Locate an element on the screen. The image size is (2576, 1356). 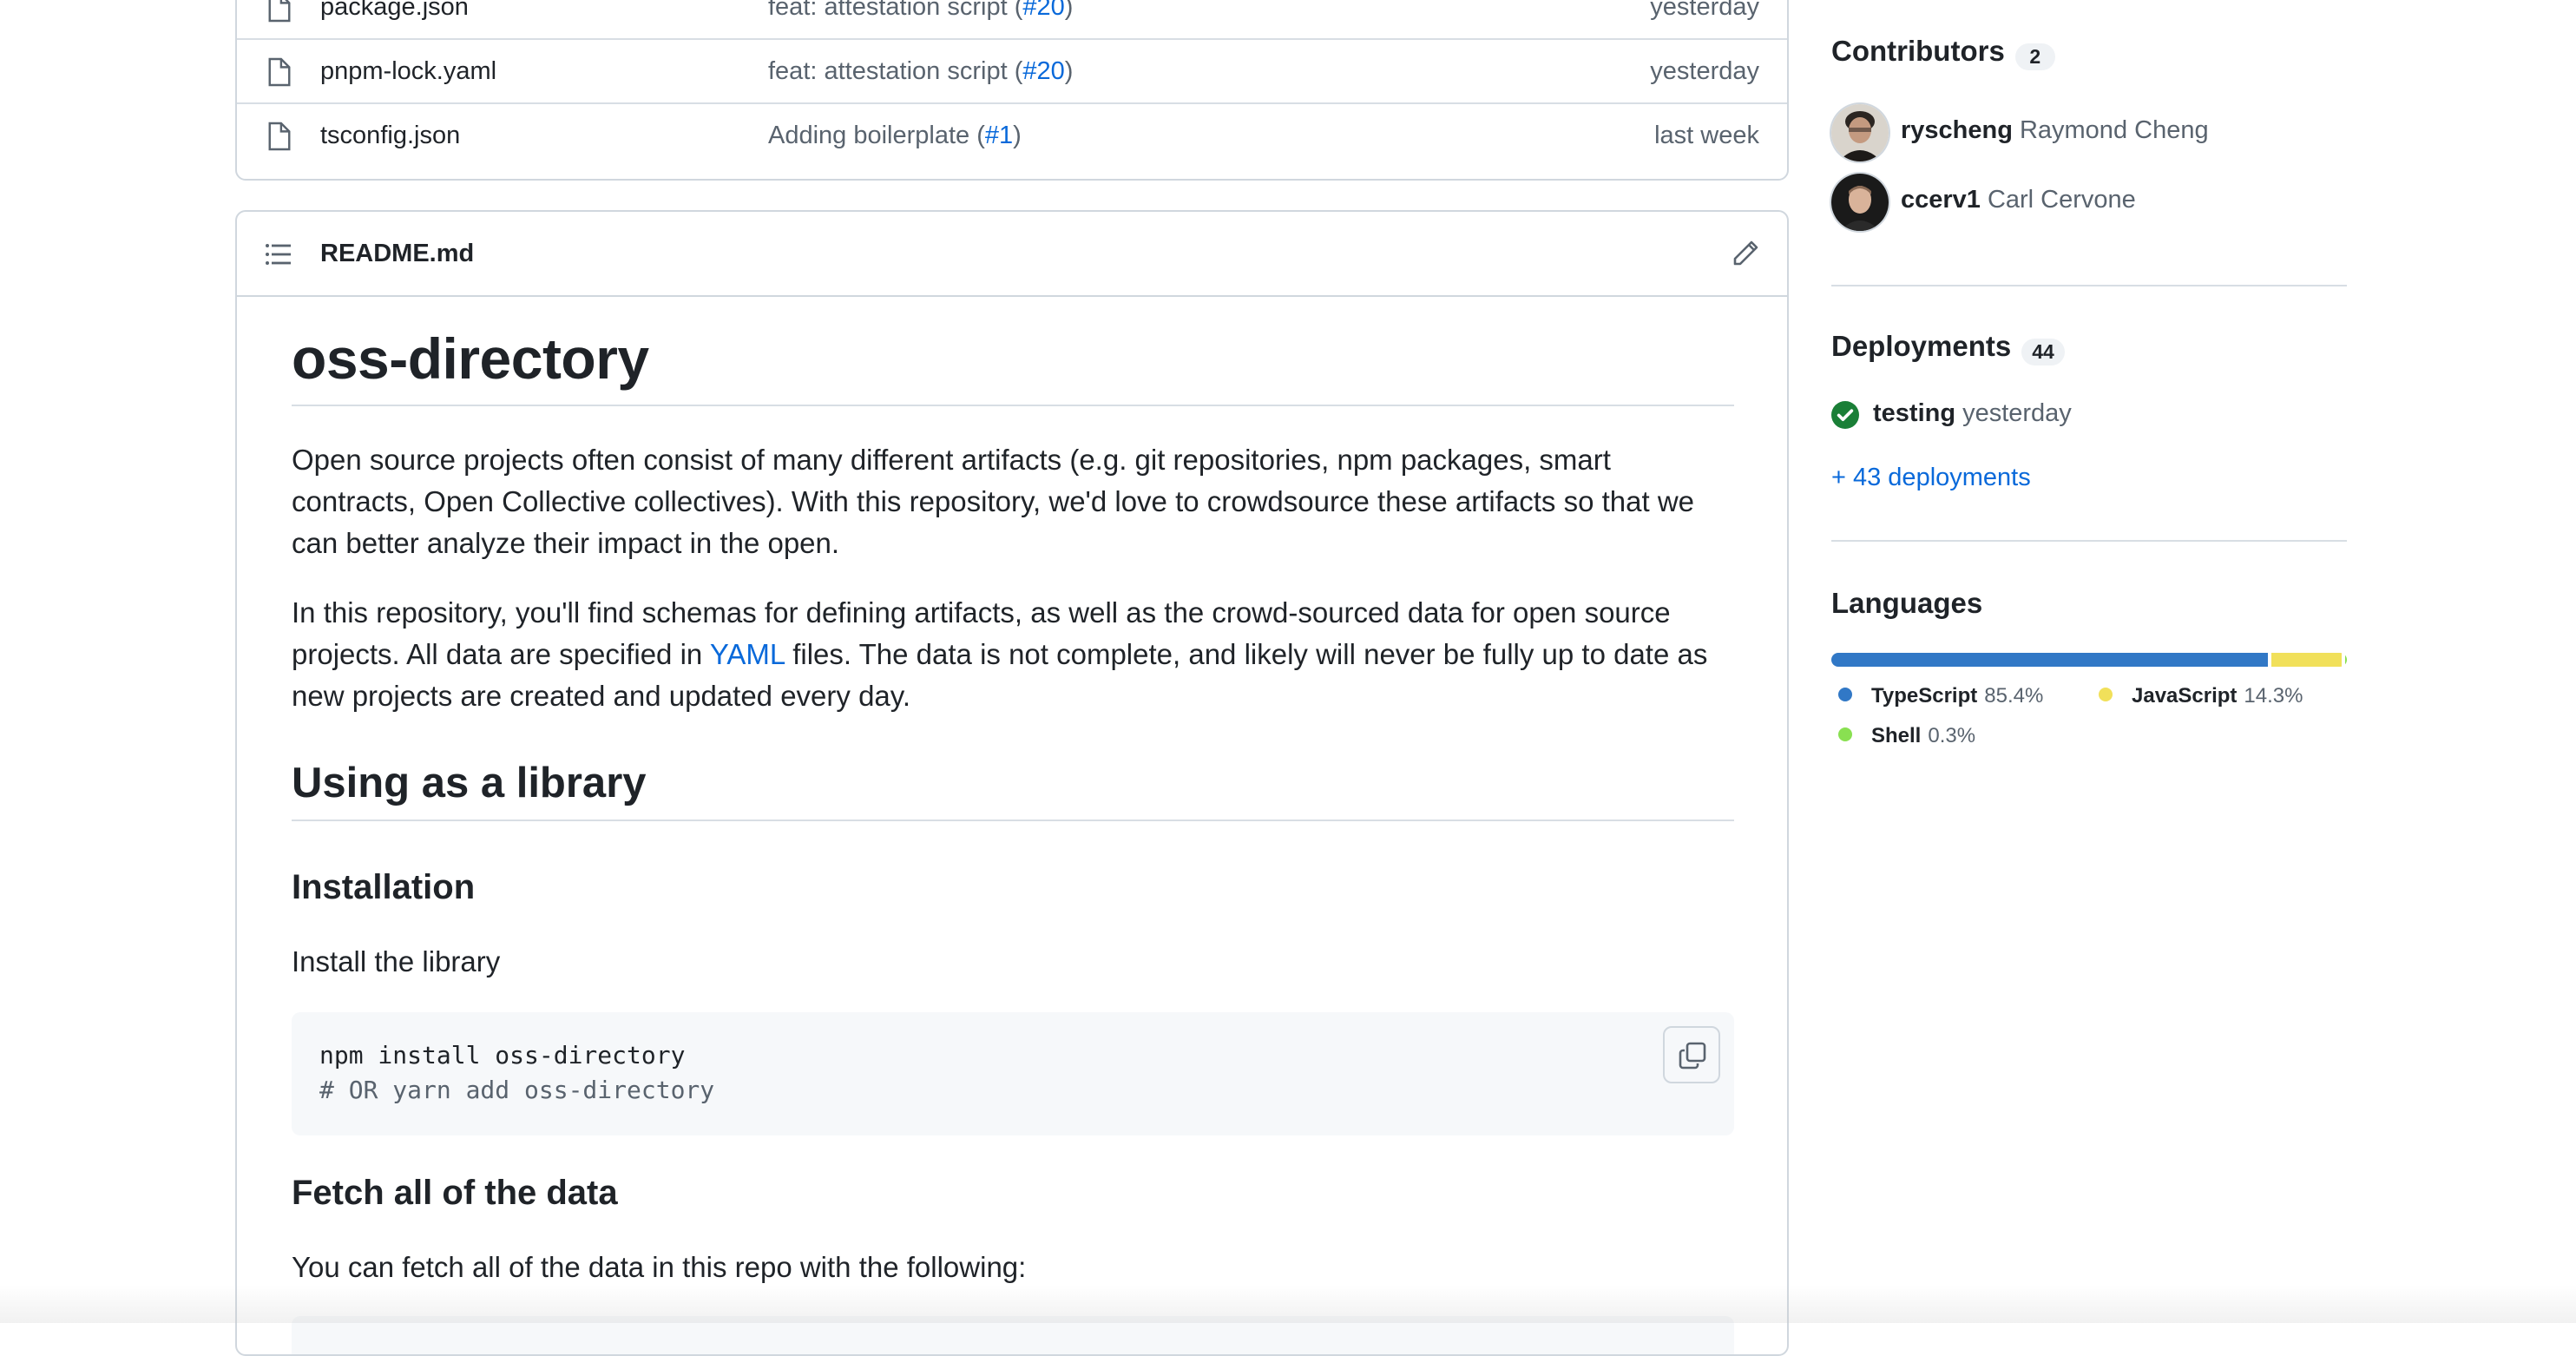
readme-title: oss-directory is located at coordinates (1013, 365).